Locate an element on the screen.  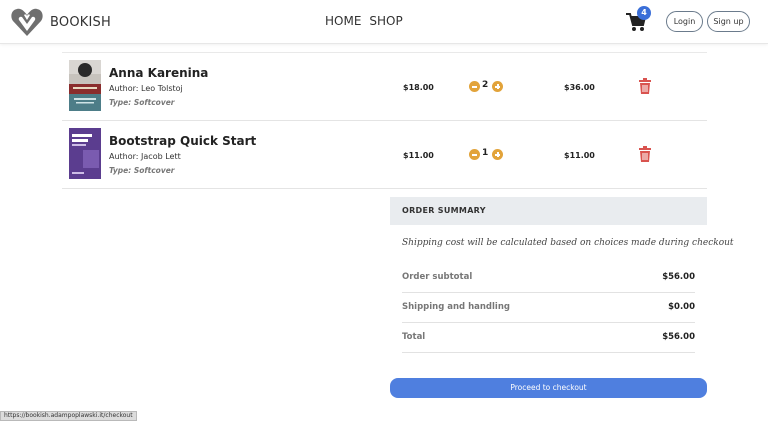
item-price: $11.00 is located at coordinates (418, 155).